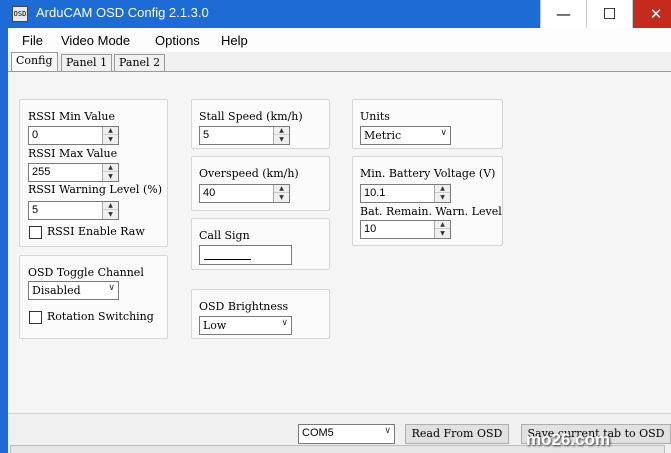 The image size is (671, 453). Describe the element at coordinates (346, 434) in the screenshot. I see `com-port-select: COM5 ∨` at that location.